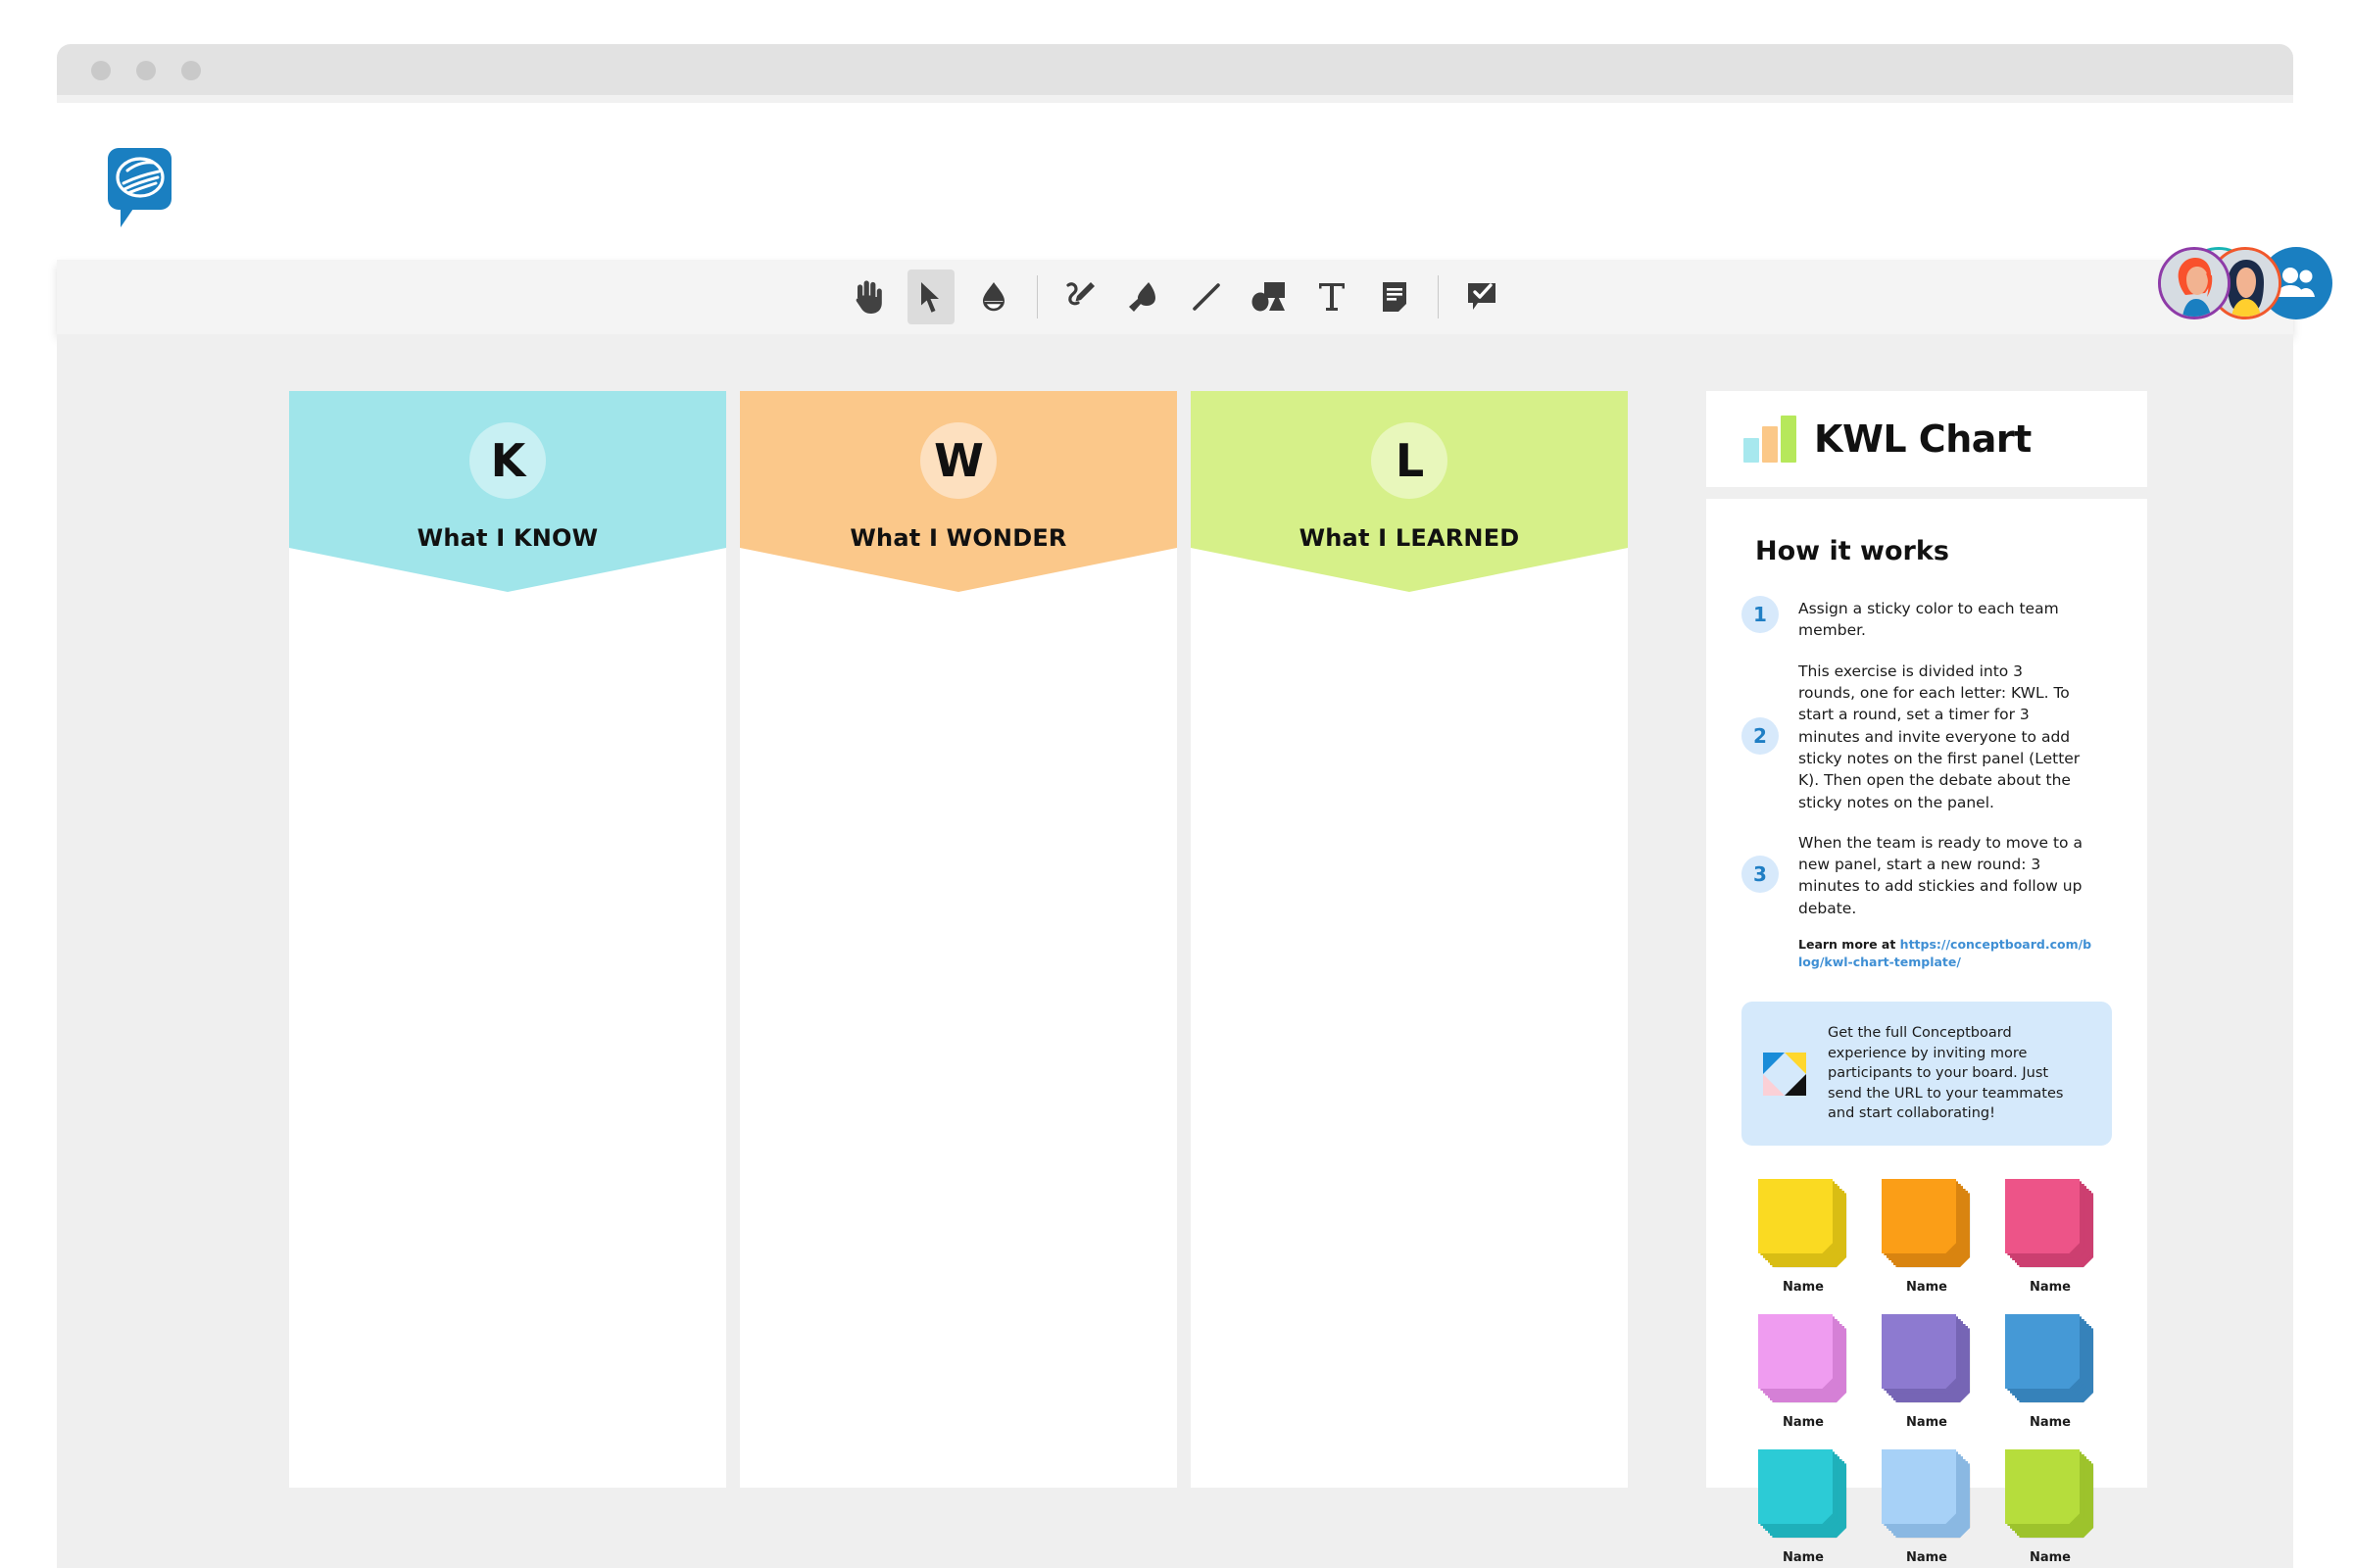 The height and width of the screenshot is (1568, 2353). Describe the element at coordinates (1760, 735) in the screenshot. I see `step-number: 2` at that location.